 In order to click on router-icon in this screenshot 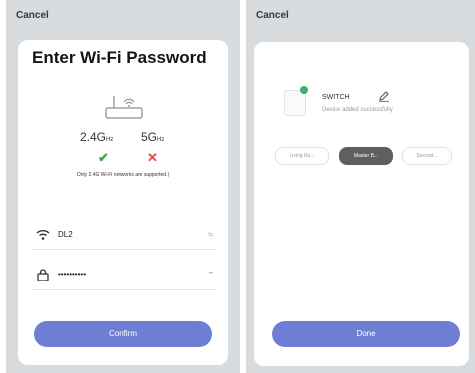, I will do `click(124, 107)`.